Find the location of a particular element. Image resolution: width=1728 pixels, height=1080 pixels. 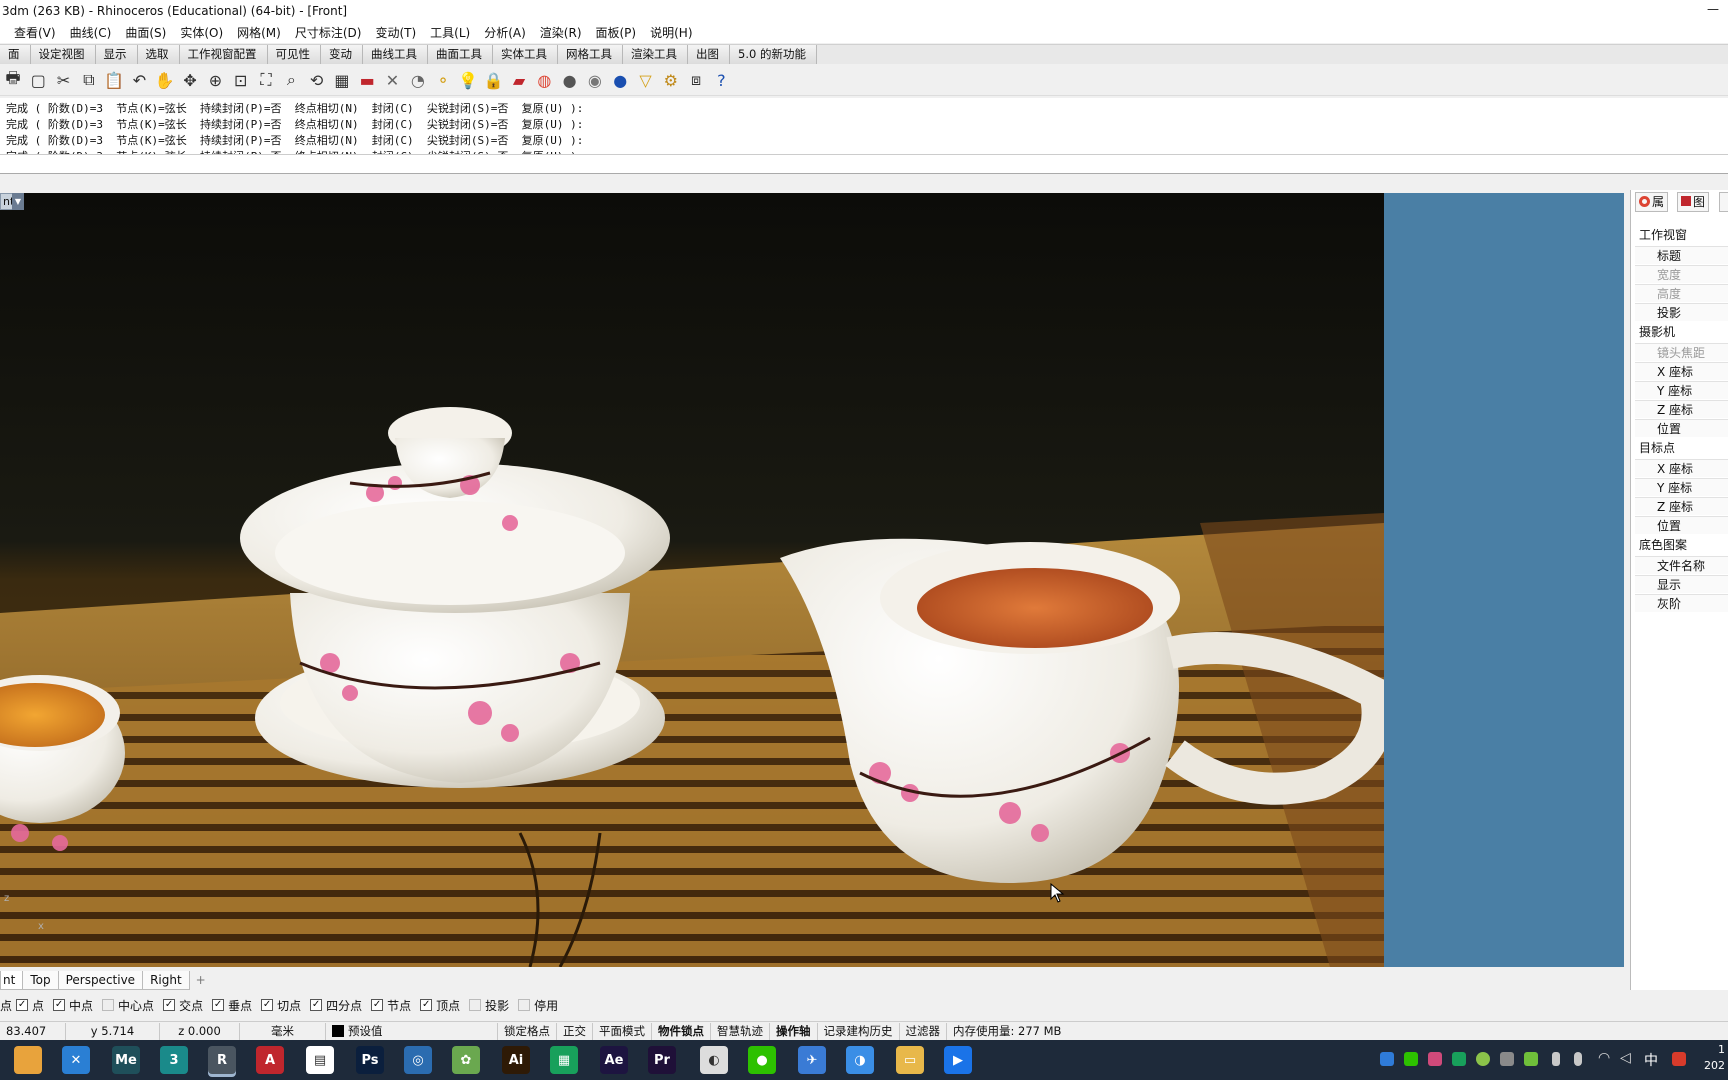

toolbar-tab-11: 渲染工具 is located at coordinates (655, 54).